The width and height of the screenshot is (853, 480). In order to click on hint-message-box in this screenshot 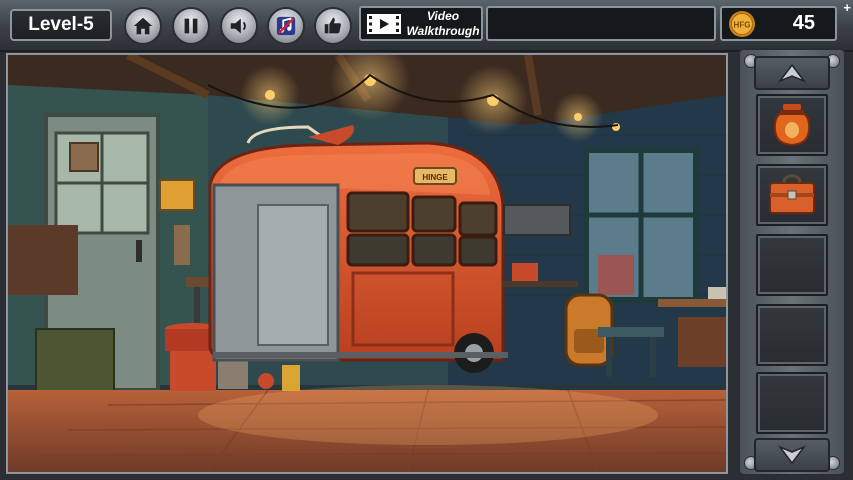, I will do `click(601, 23)`.